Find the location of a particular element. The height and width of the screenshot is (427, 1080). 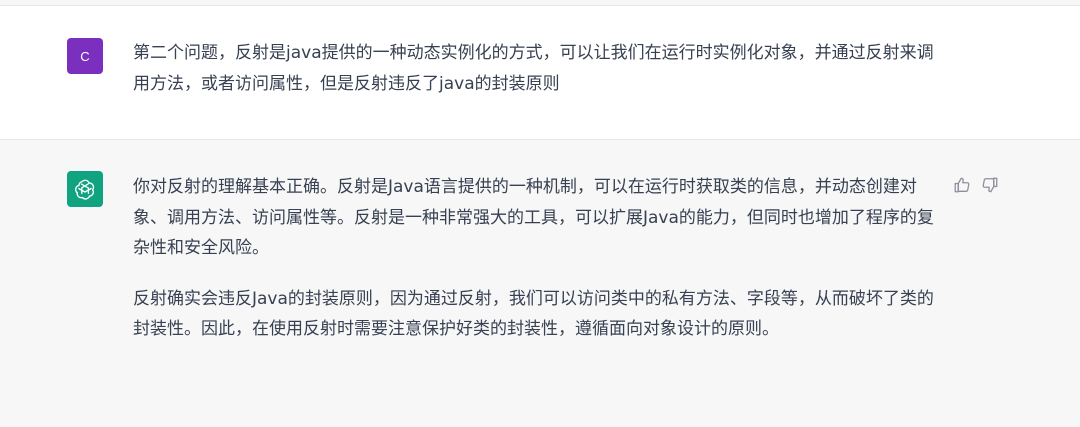

thumbs-down-button is located at coordinates (990, 185).